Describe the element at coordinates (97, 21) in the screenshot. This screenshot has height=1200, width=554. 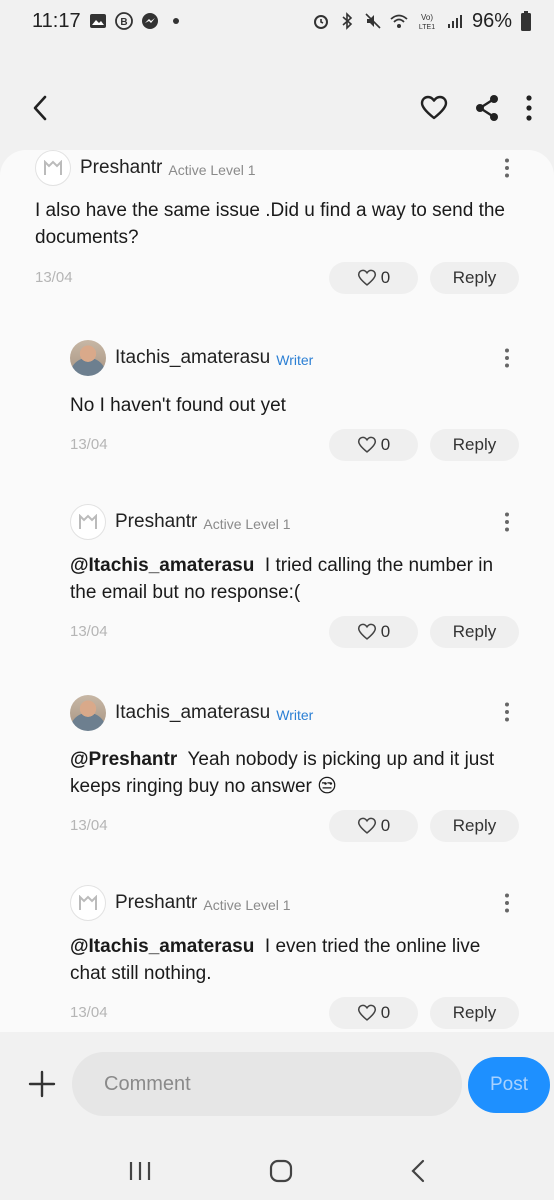
I see `gallery-icon` at that location.